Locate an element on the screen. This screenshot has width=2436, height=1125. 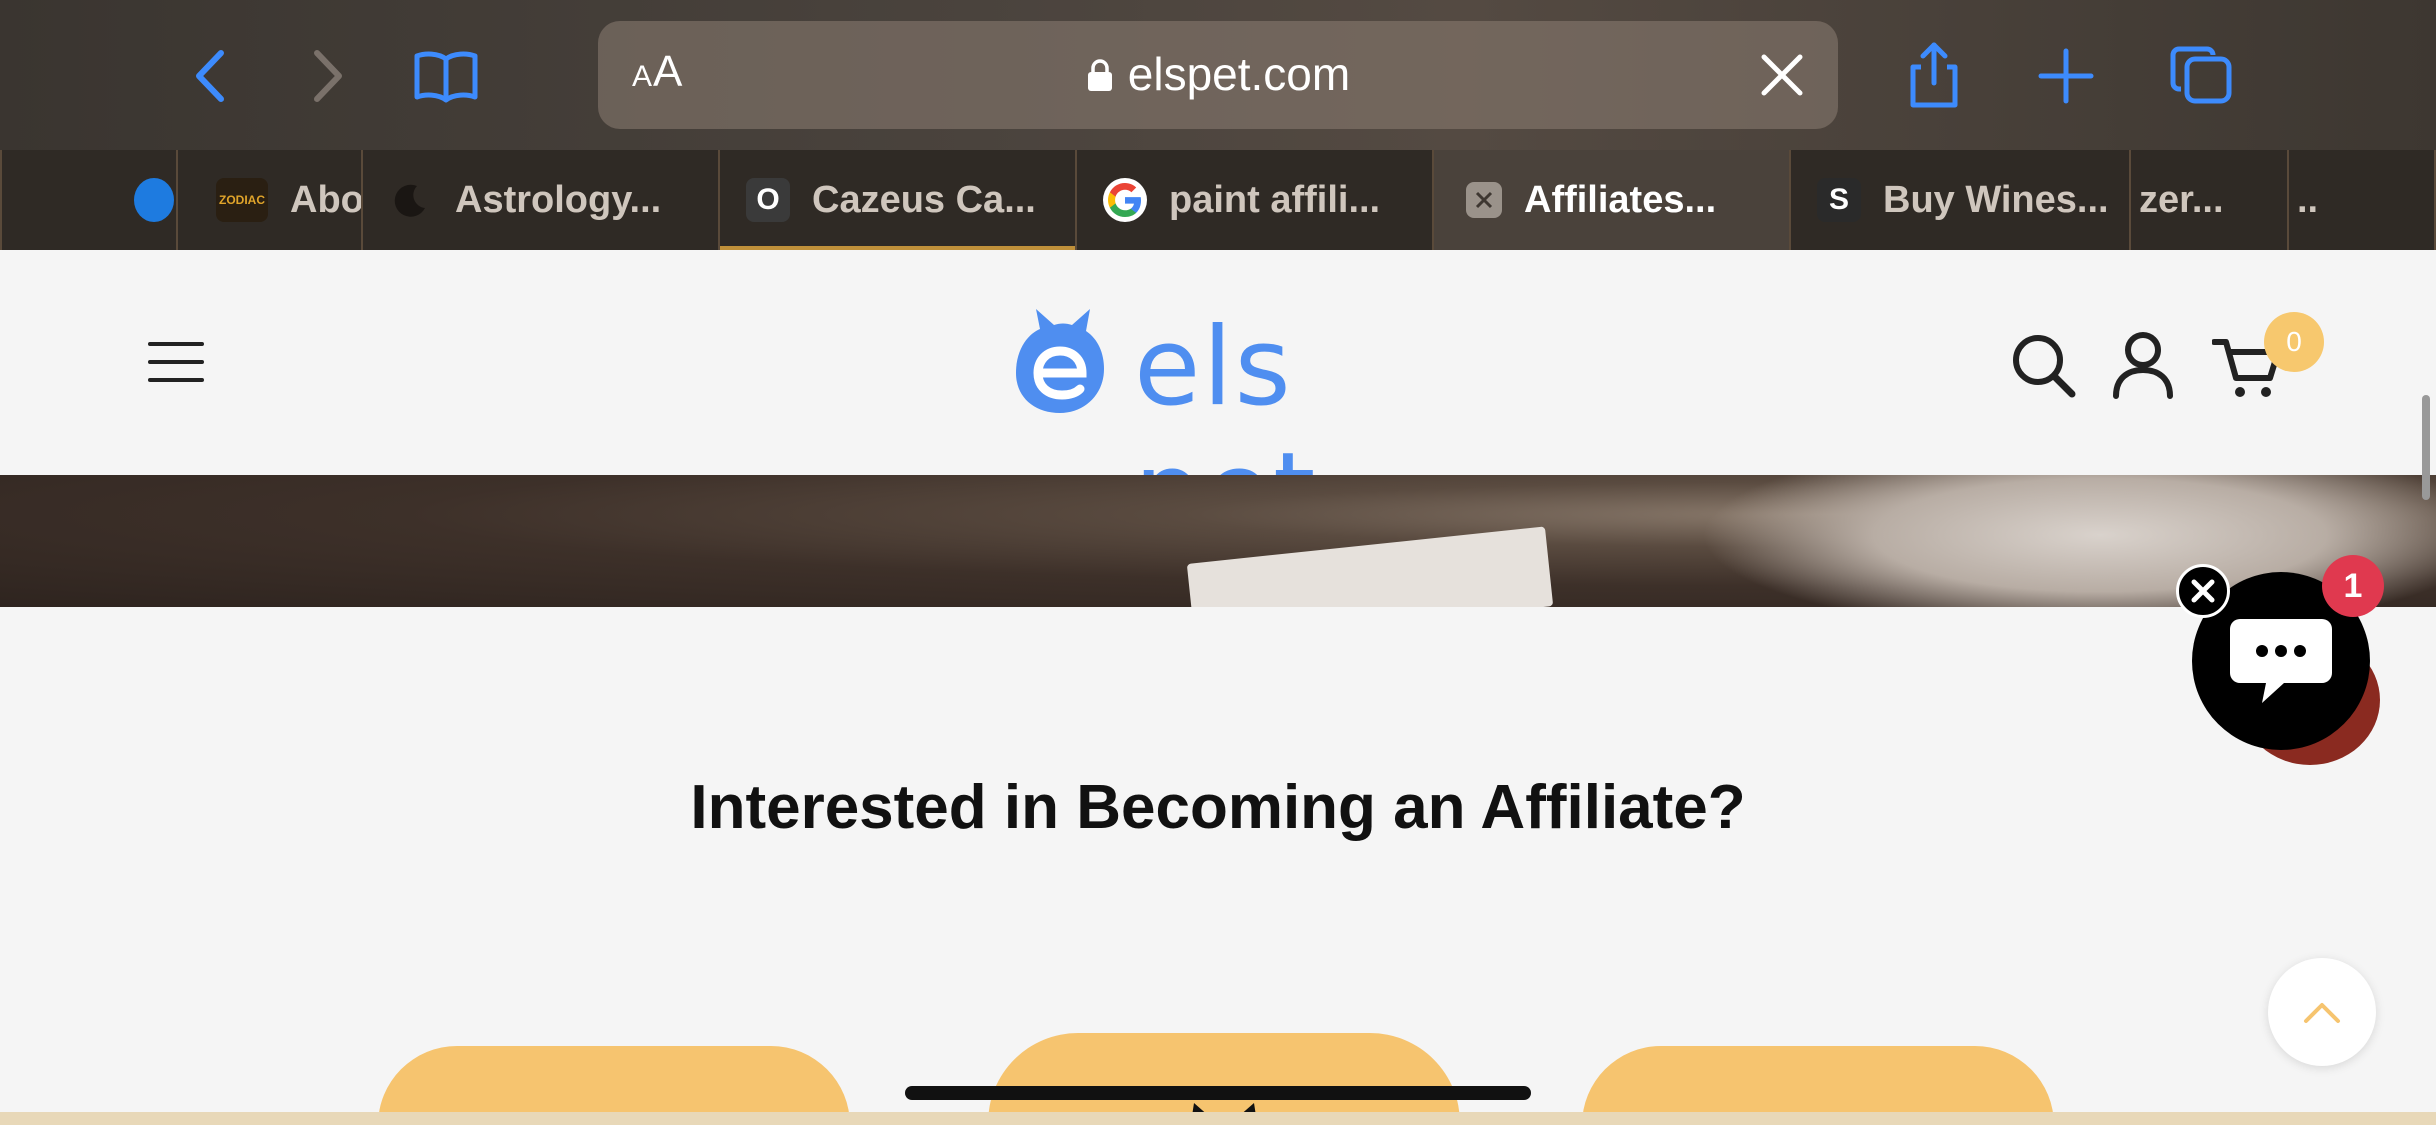
chat-unread-badge: 1 is located at coordinates (2353, 586).